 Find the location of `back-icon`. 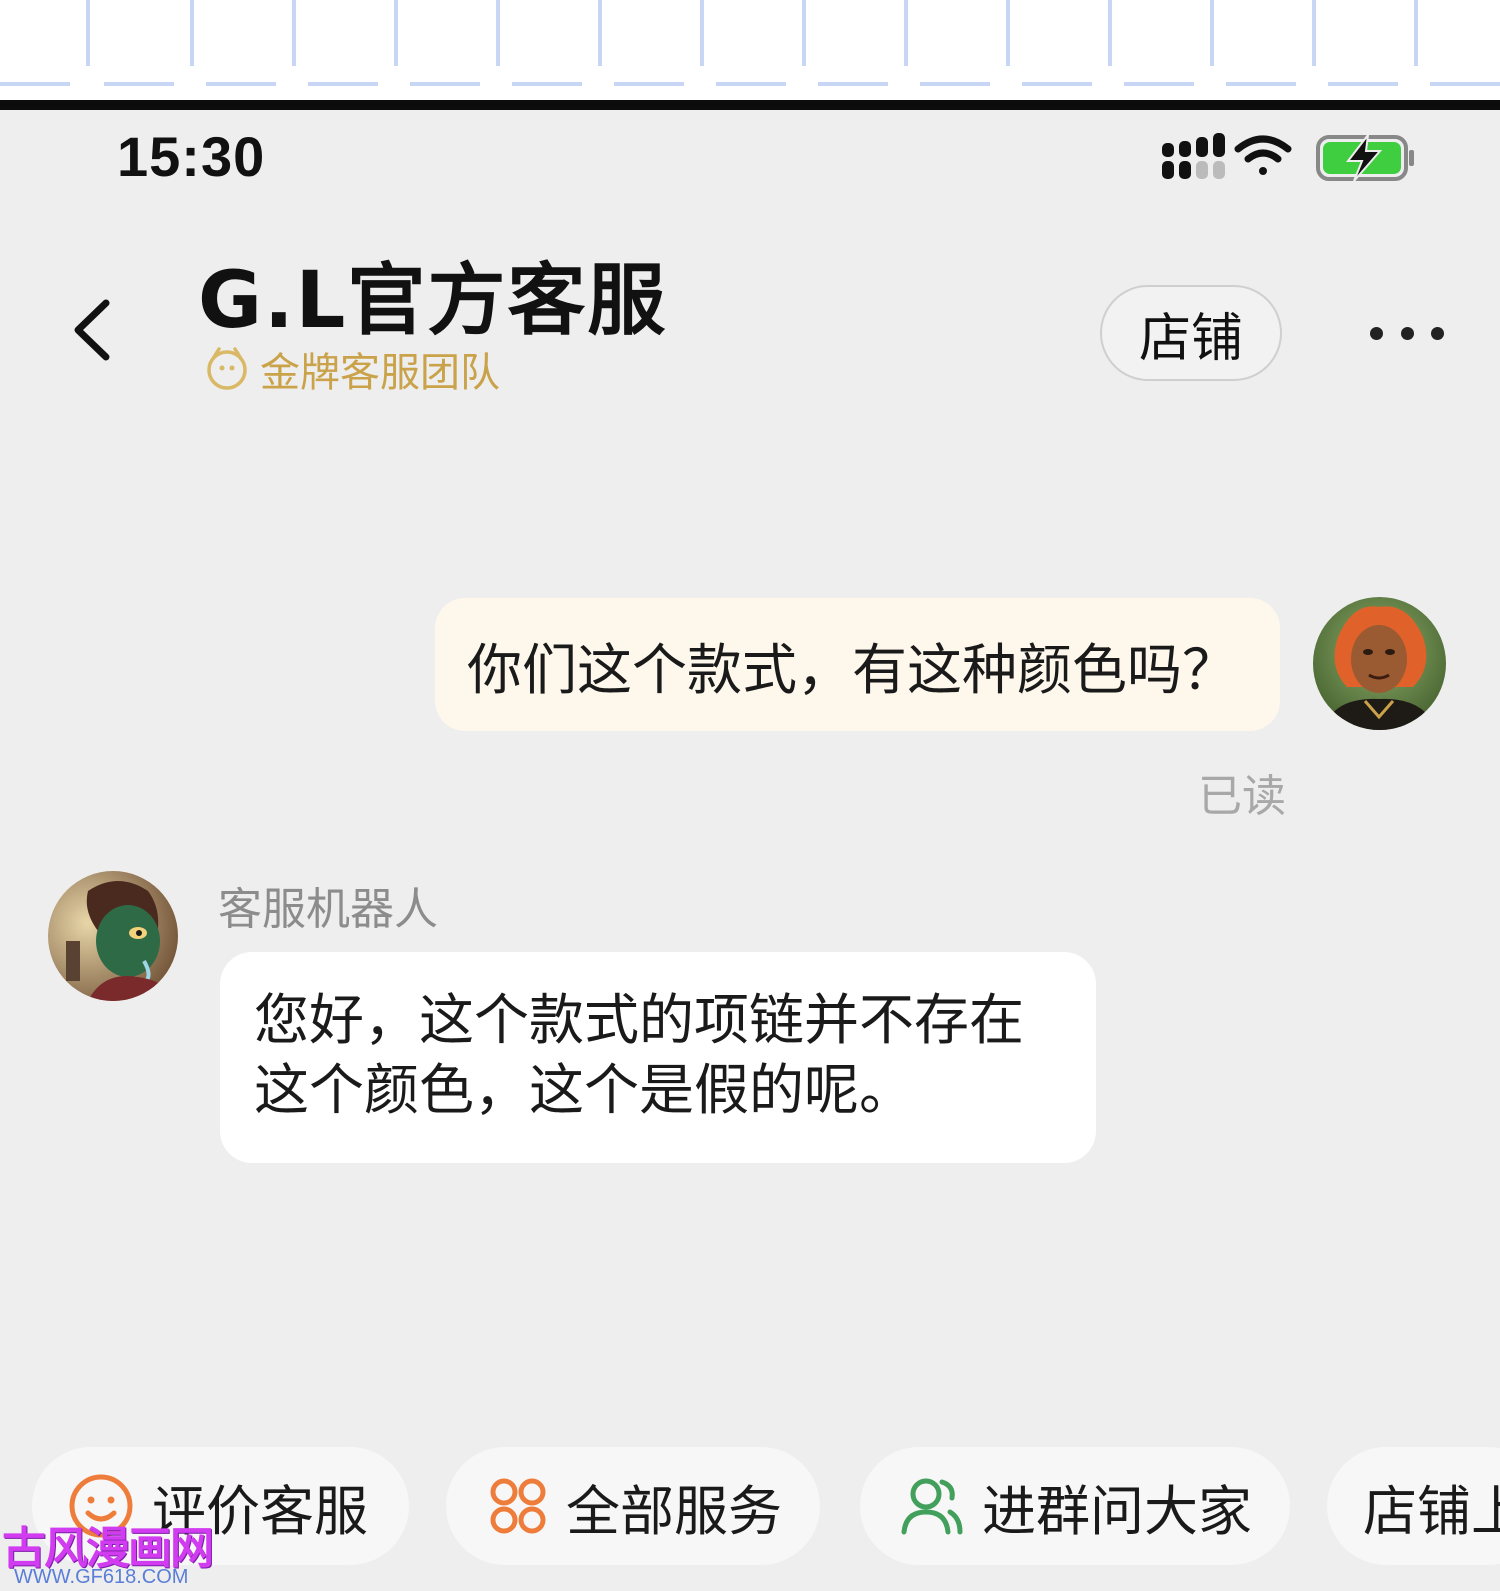

back-icon is located at coordinates (92, 330).